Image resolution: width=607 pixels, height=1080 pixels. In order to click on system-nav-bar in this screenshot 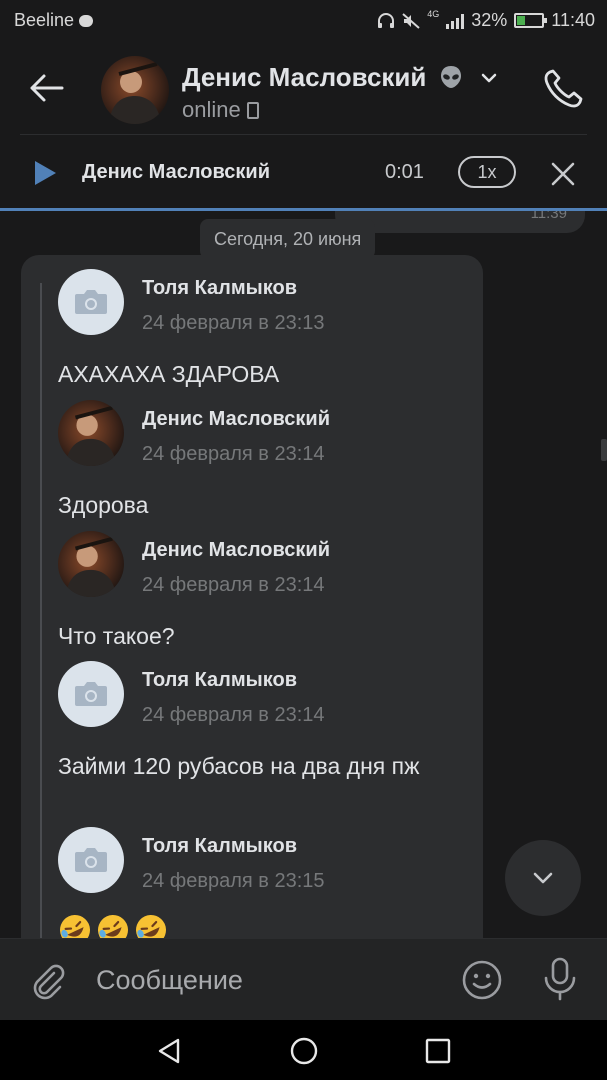, I will do `click(303, 1050)`.